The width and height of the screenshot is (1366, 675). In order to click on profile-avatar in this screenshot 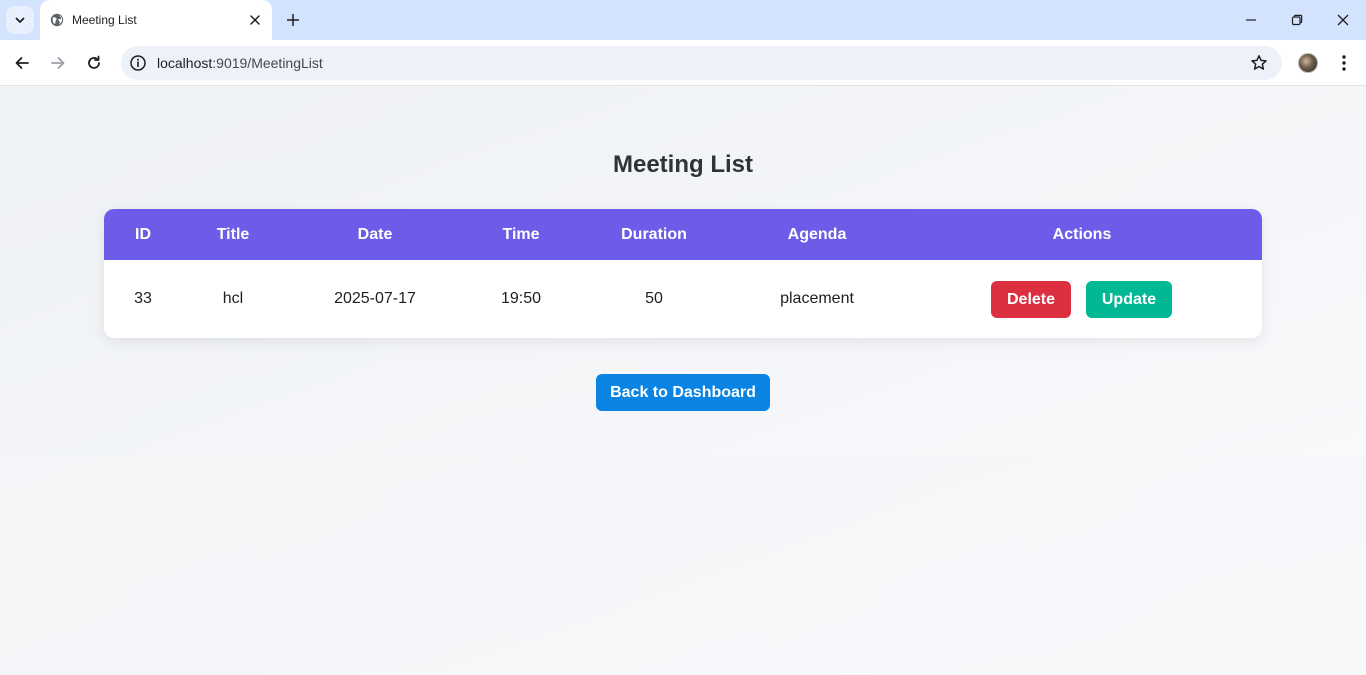, I will do `click(1308, 63)`.